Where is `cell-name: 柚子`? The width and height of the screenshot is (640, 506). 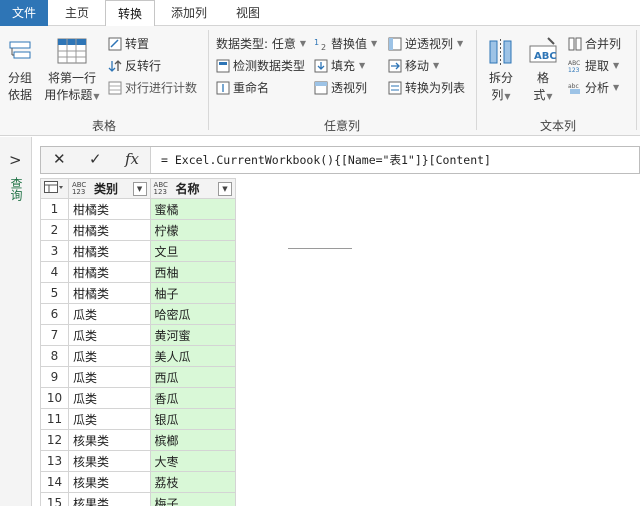 cell-name: 柚子 is located at coordinates (193, 293).